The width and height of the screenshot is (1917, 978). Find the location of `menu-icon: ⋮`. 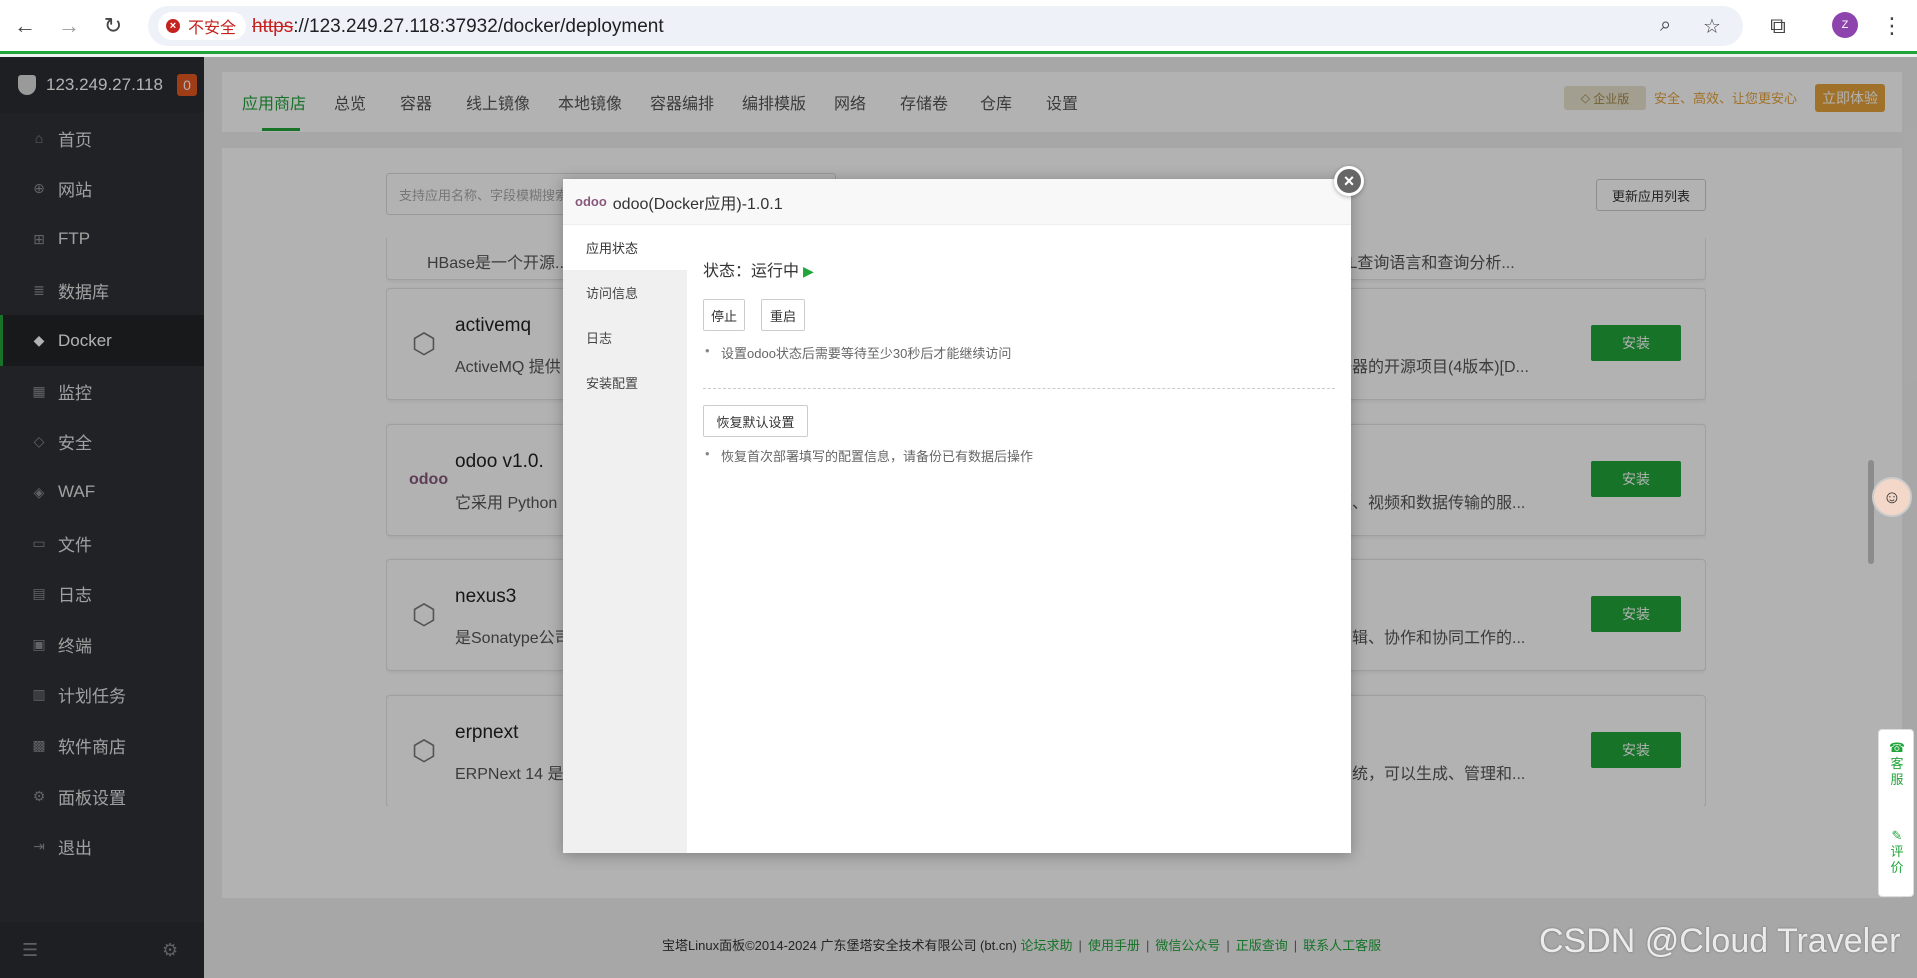

menu-icon: ⋮ is located at coordinates (1892, 26).